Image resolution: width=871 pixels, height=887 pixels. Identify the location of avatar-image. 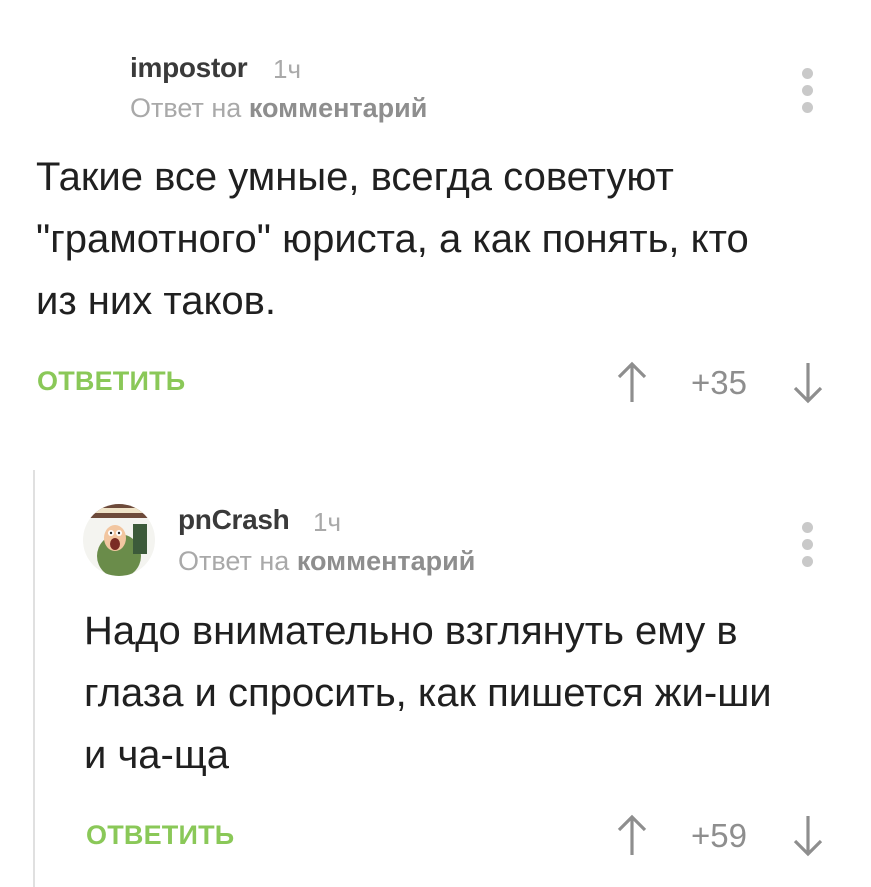
(119, 540).